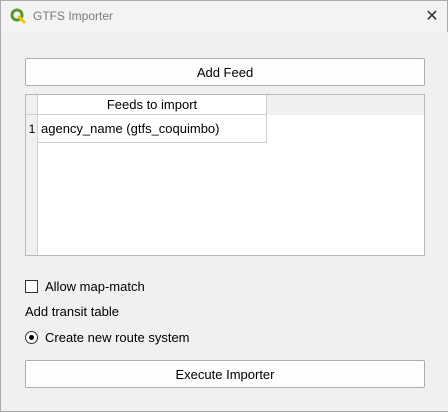  I want to click on execute-importer-button: Execute Importer, so click(225, 374).